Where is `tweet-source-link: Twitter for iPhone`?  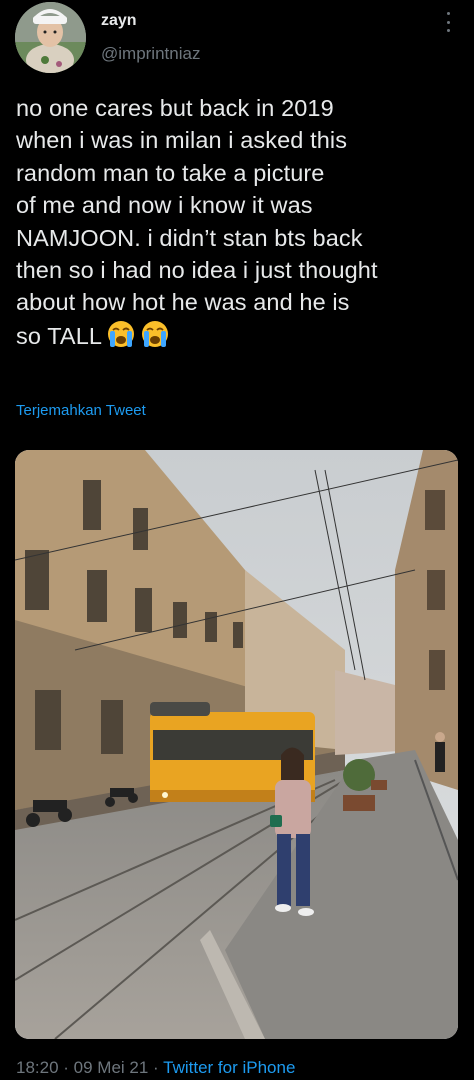
tweet-source-link: Twitter for iPhone is located at coordinates (229, 1067).